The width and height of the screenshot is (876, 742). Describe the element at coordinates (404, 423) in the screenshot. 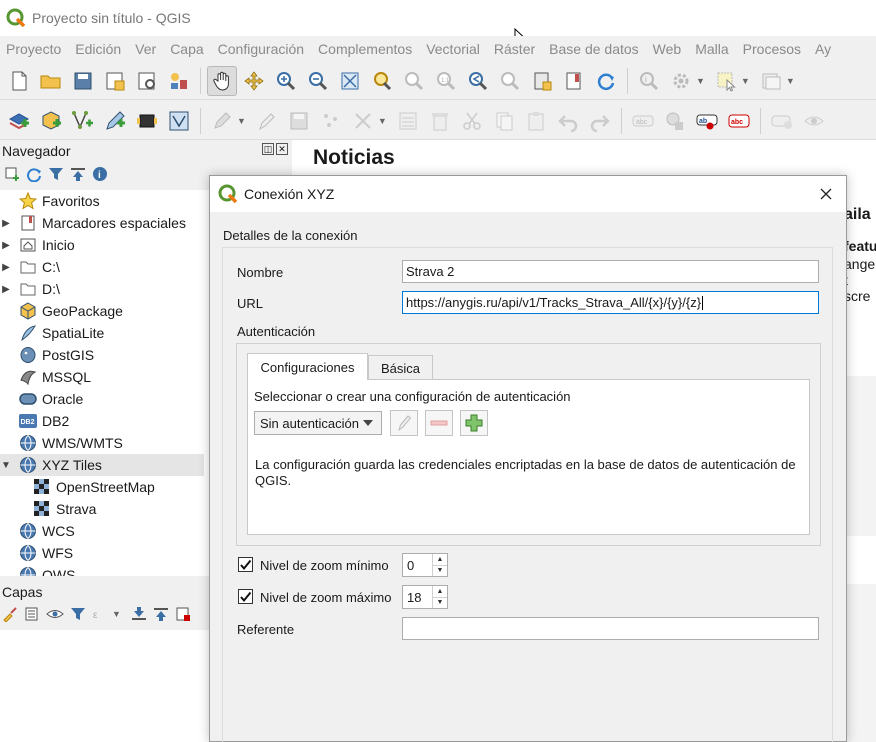

I see `edit-auth-config-button` at that location.